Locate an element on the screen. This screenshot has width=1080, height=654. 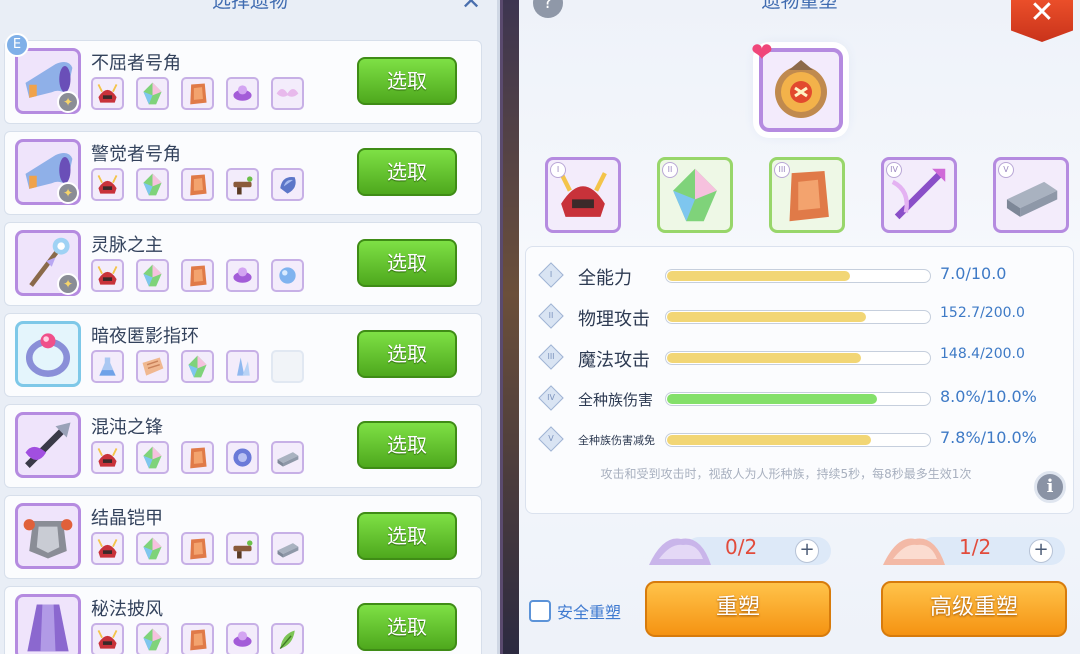
advanced-reshape-button: 高级重塑 is located at coordinates (974, 609).